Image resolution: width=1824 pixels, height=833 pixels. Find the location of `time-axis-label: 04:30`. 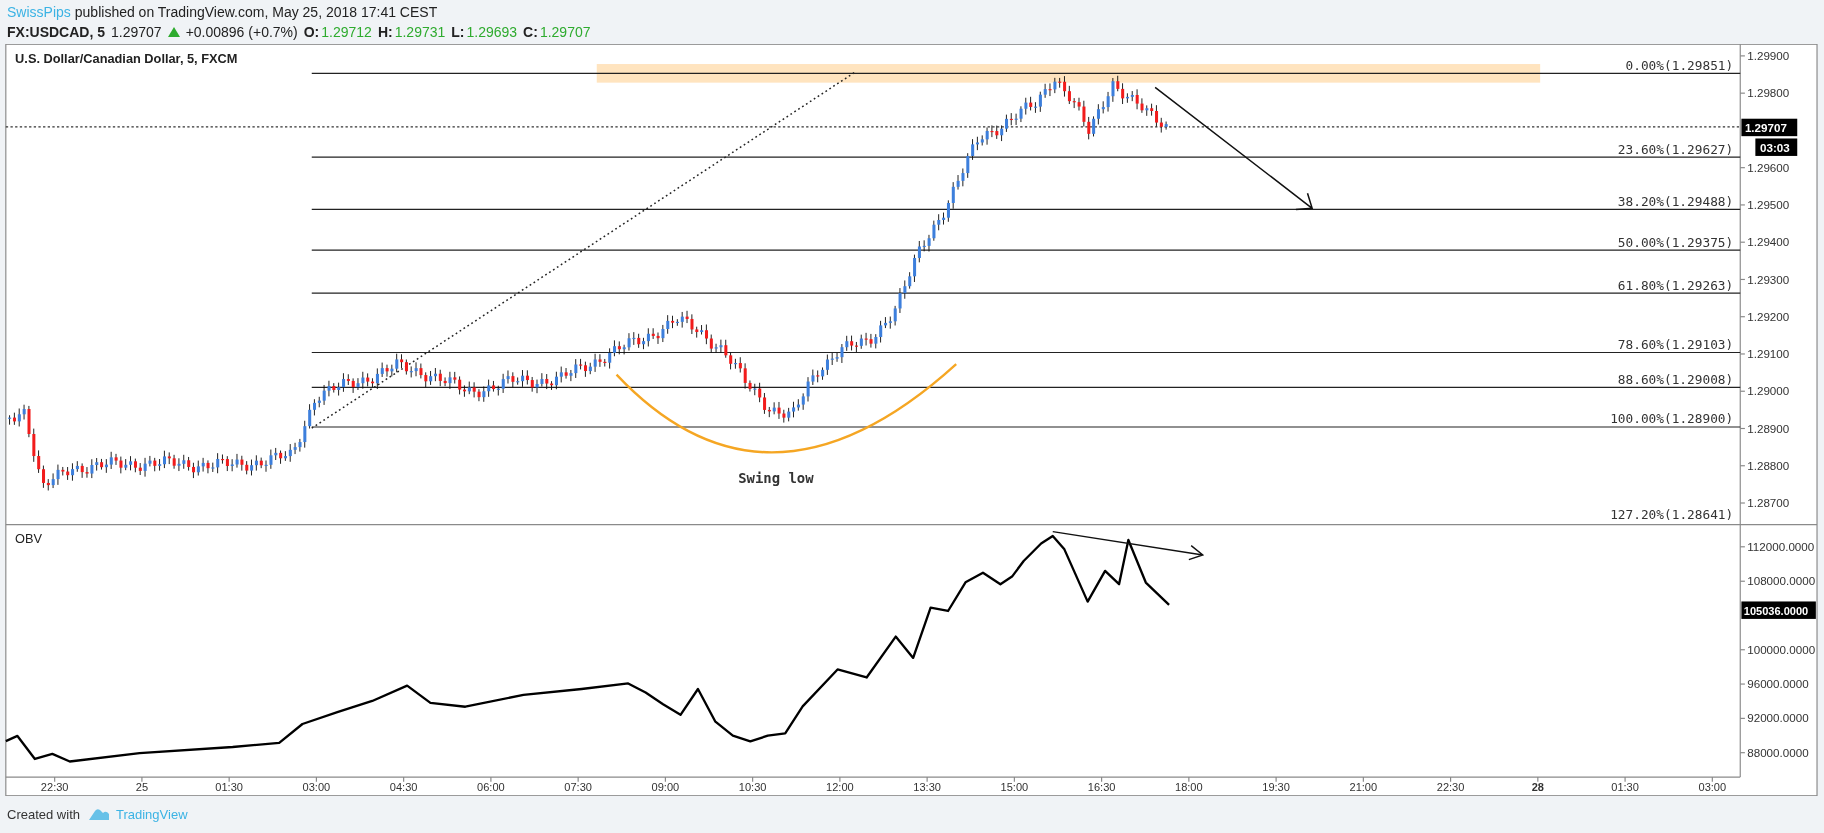

time-axis-label: 04:30 is located at coordinates (403, 787).